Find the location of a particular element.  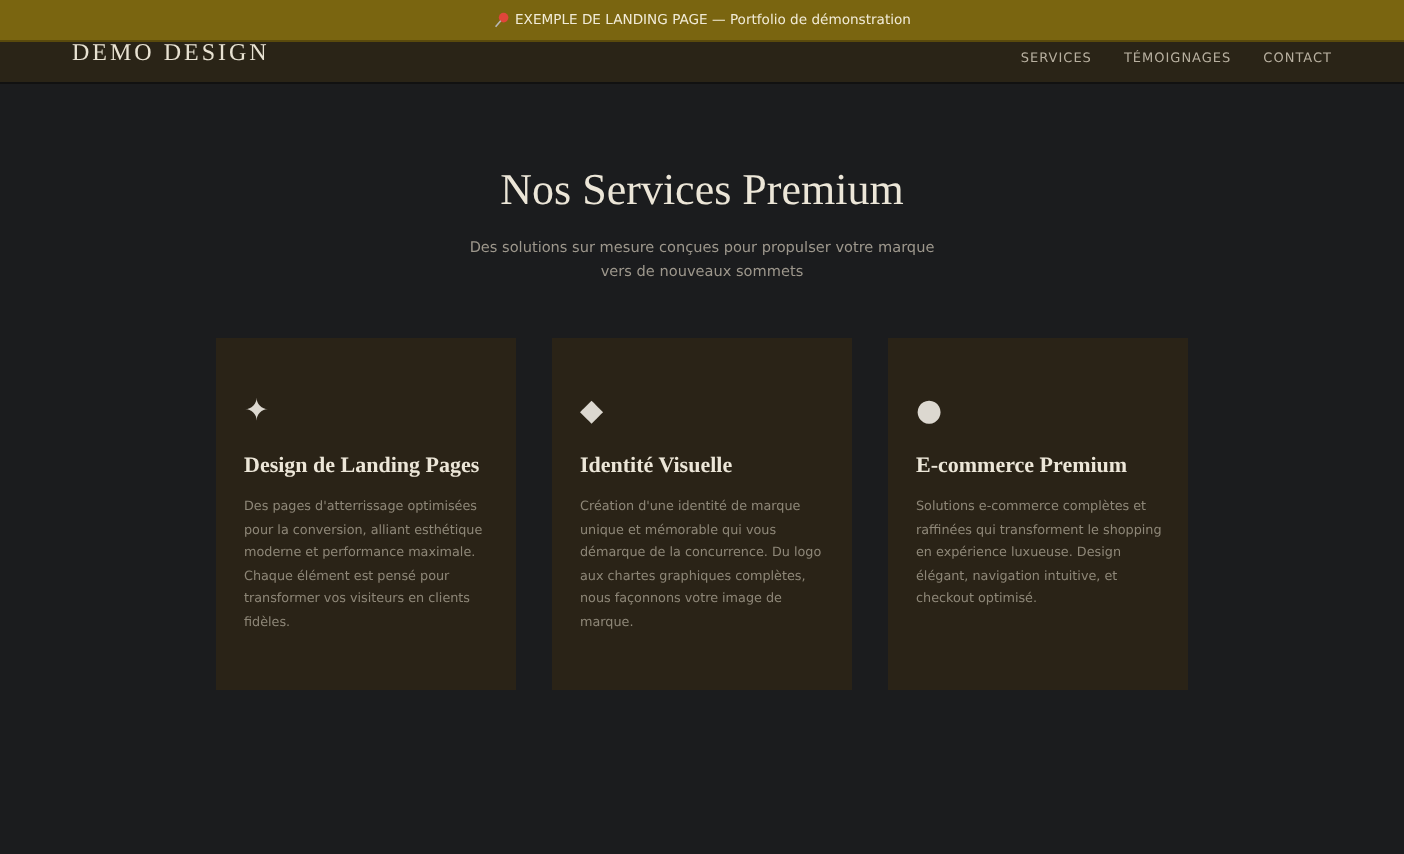

card-title: Design de Landing Pages is located at coordinates (362, 466).